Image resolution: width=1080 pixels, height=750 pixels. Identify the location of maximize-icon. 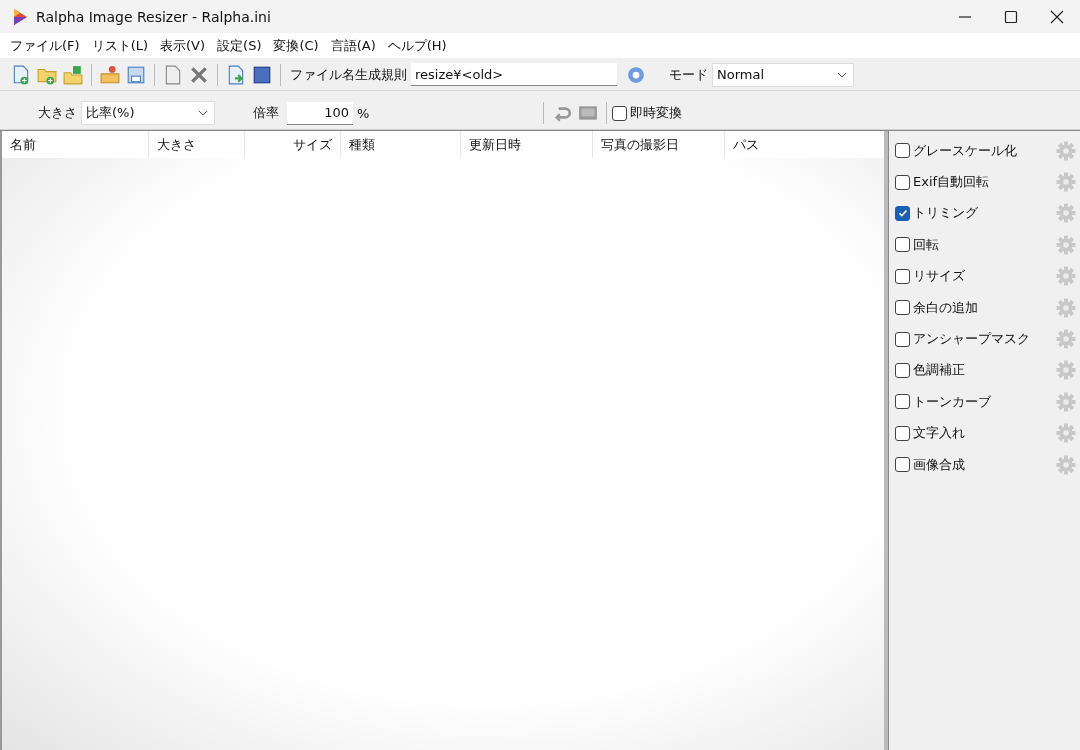
(1011, 16).